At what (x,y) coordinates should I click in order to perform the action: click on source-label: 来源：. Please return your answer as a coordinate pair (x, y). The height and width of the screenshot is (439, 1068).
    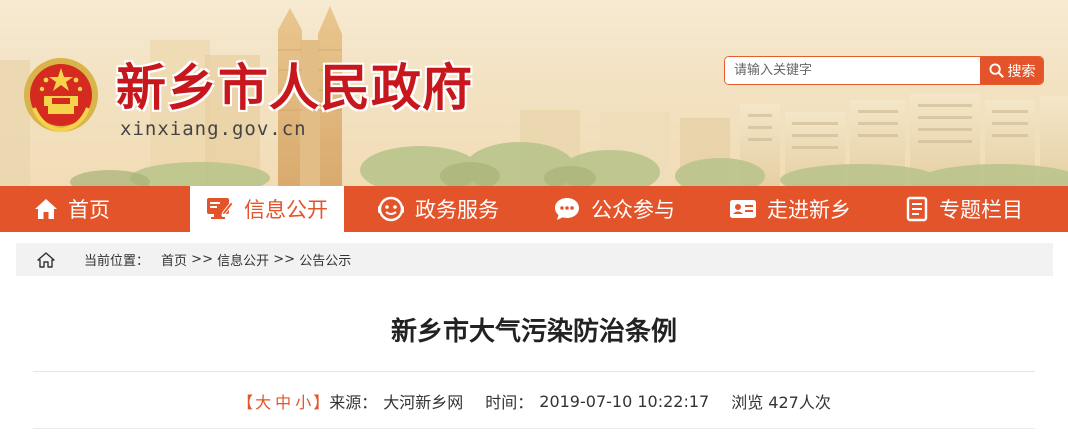
    Looking at the image, I should click on (353, 402).